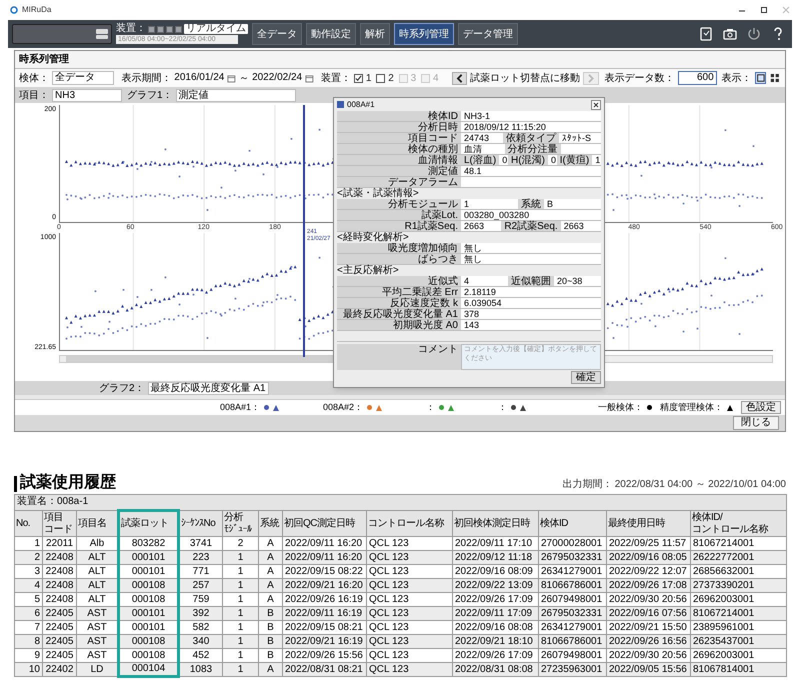  I want to click on field-value: 20~38, so click(577, 281).